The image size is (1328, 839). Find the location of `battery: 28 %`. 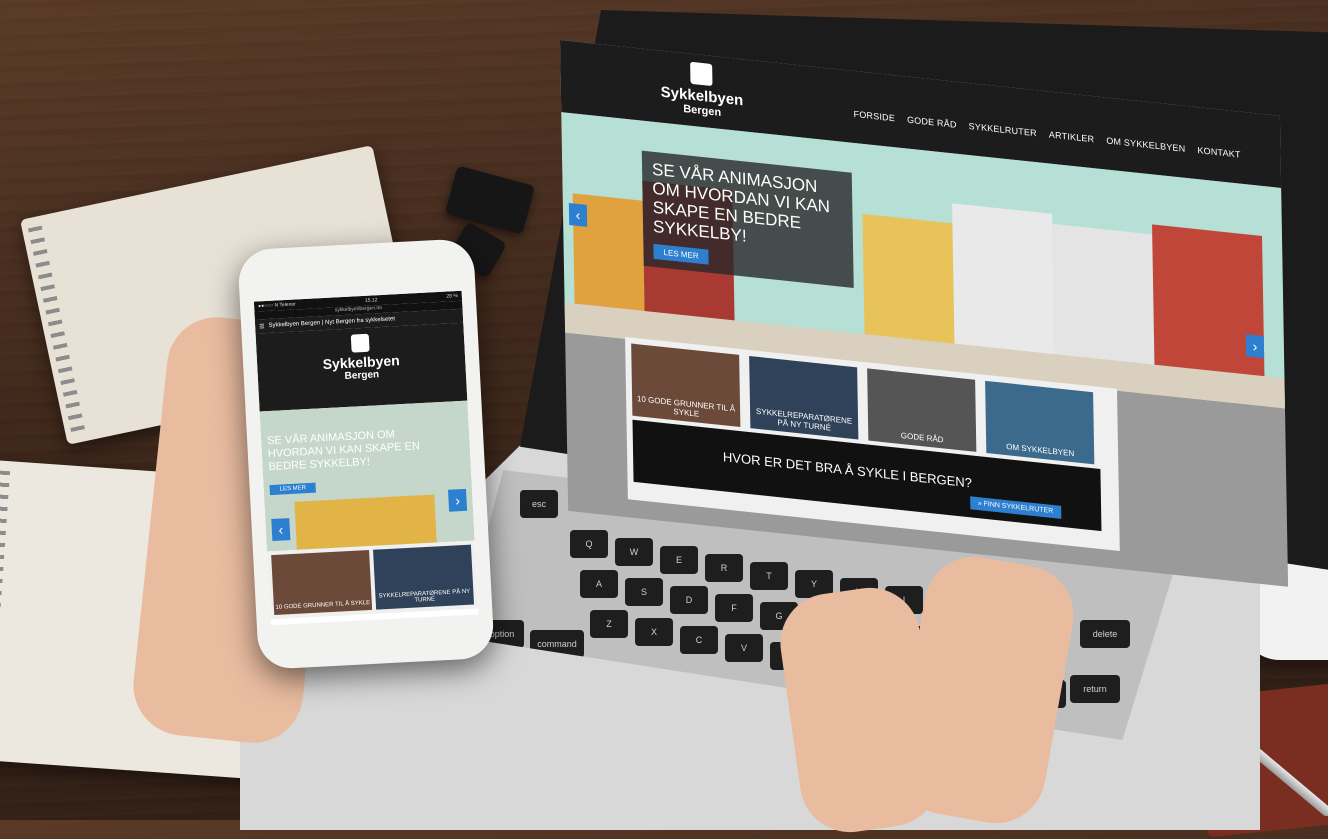

battery: 28 % is located at coordinates (452, 296).